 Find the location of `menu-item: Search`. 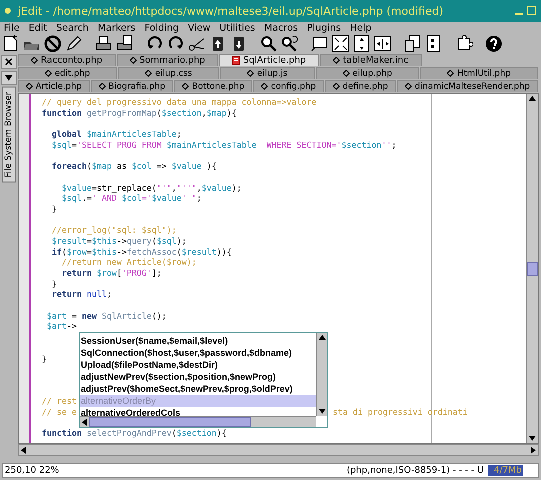

menu-item: Search is located at coordinates (72, 28).